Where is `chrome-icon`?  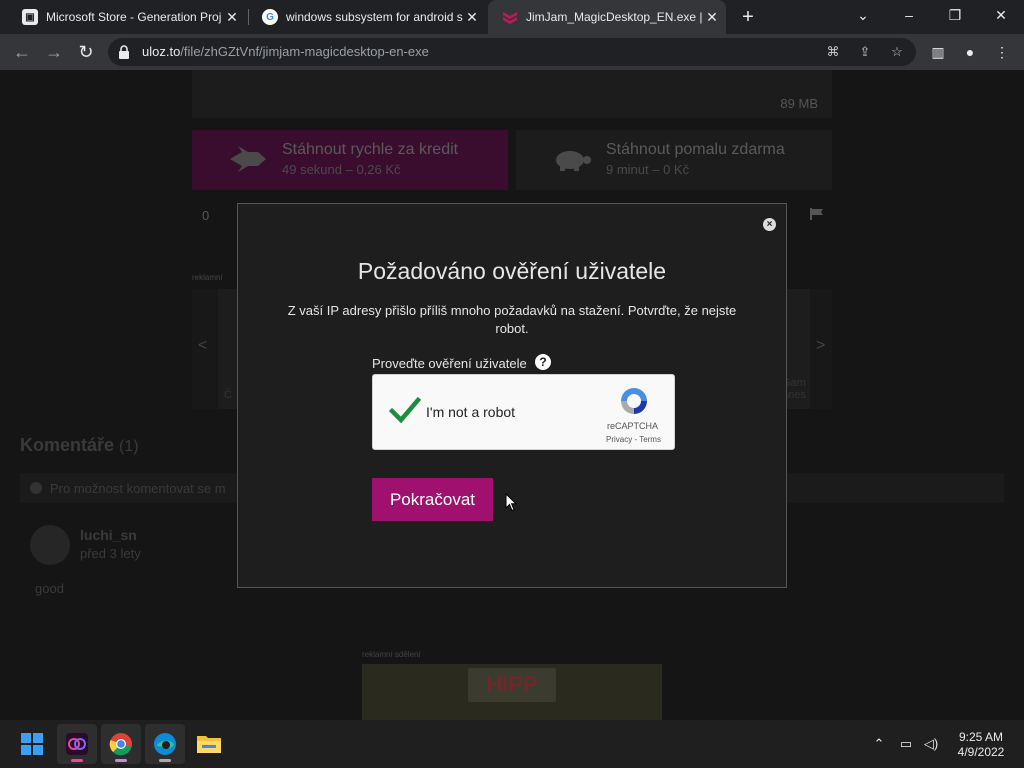
chrome-icon is located at coordinates (120, 744).